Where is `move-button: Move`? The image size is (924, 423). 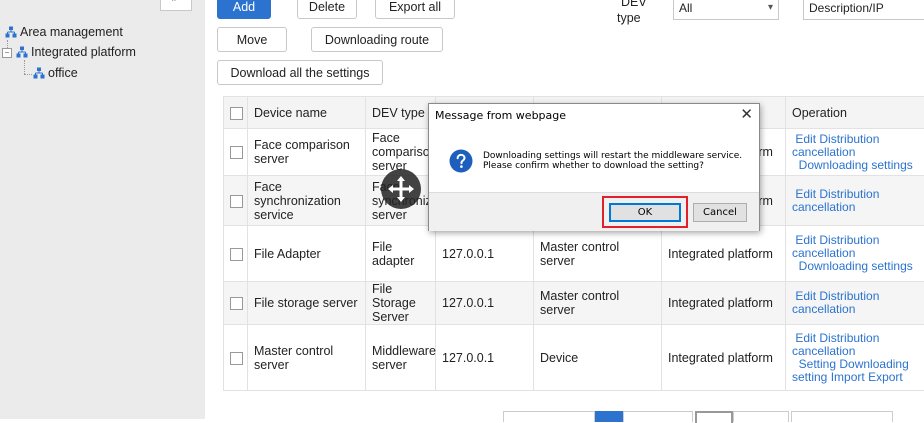 move-button: Move is located at coordinates (252, 39).